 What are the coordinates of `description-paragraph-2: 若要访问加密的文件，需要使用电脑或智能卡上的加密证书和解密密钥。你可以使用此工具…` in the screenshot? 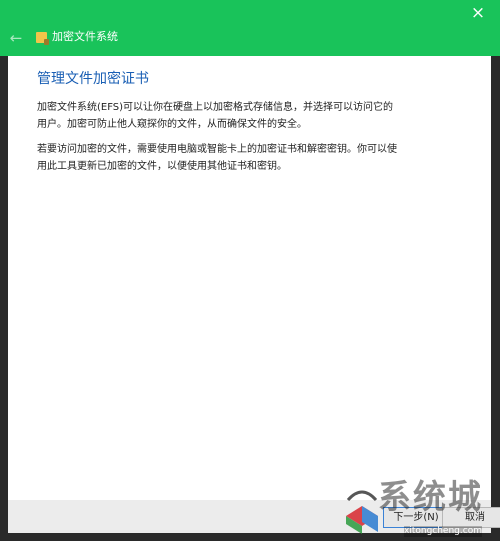 It's located at (217, 158).